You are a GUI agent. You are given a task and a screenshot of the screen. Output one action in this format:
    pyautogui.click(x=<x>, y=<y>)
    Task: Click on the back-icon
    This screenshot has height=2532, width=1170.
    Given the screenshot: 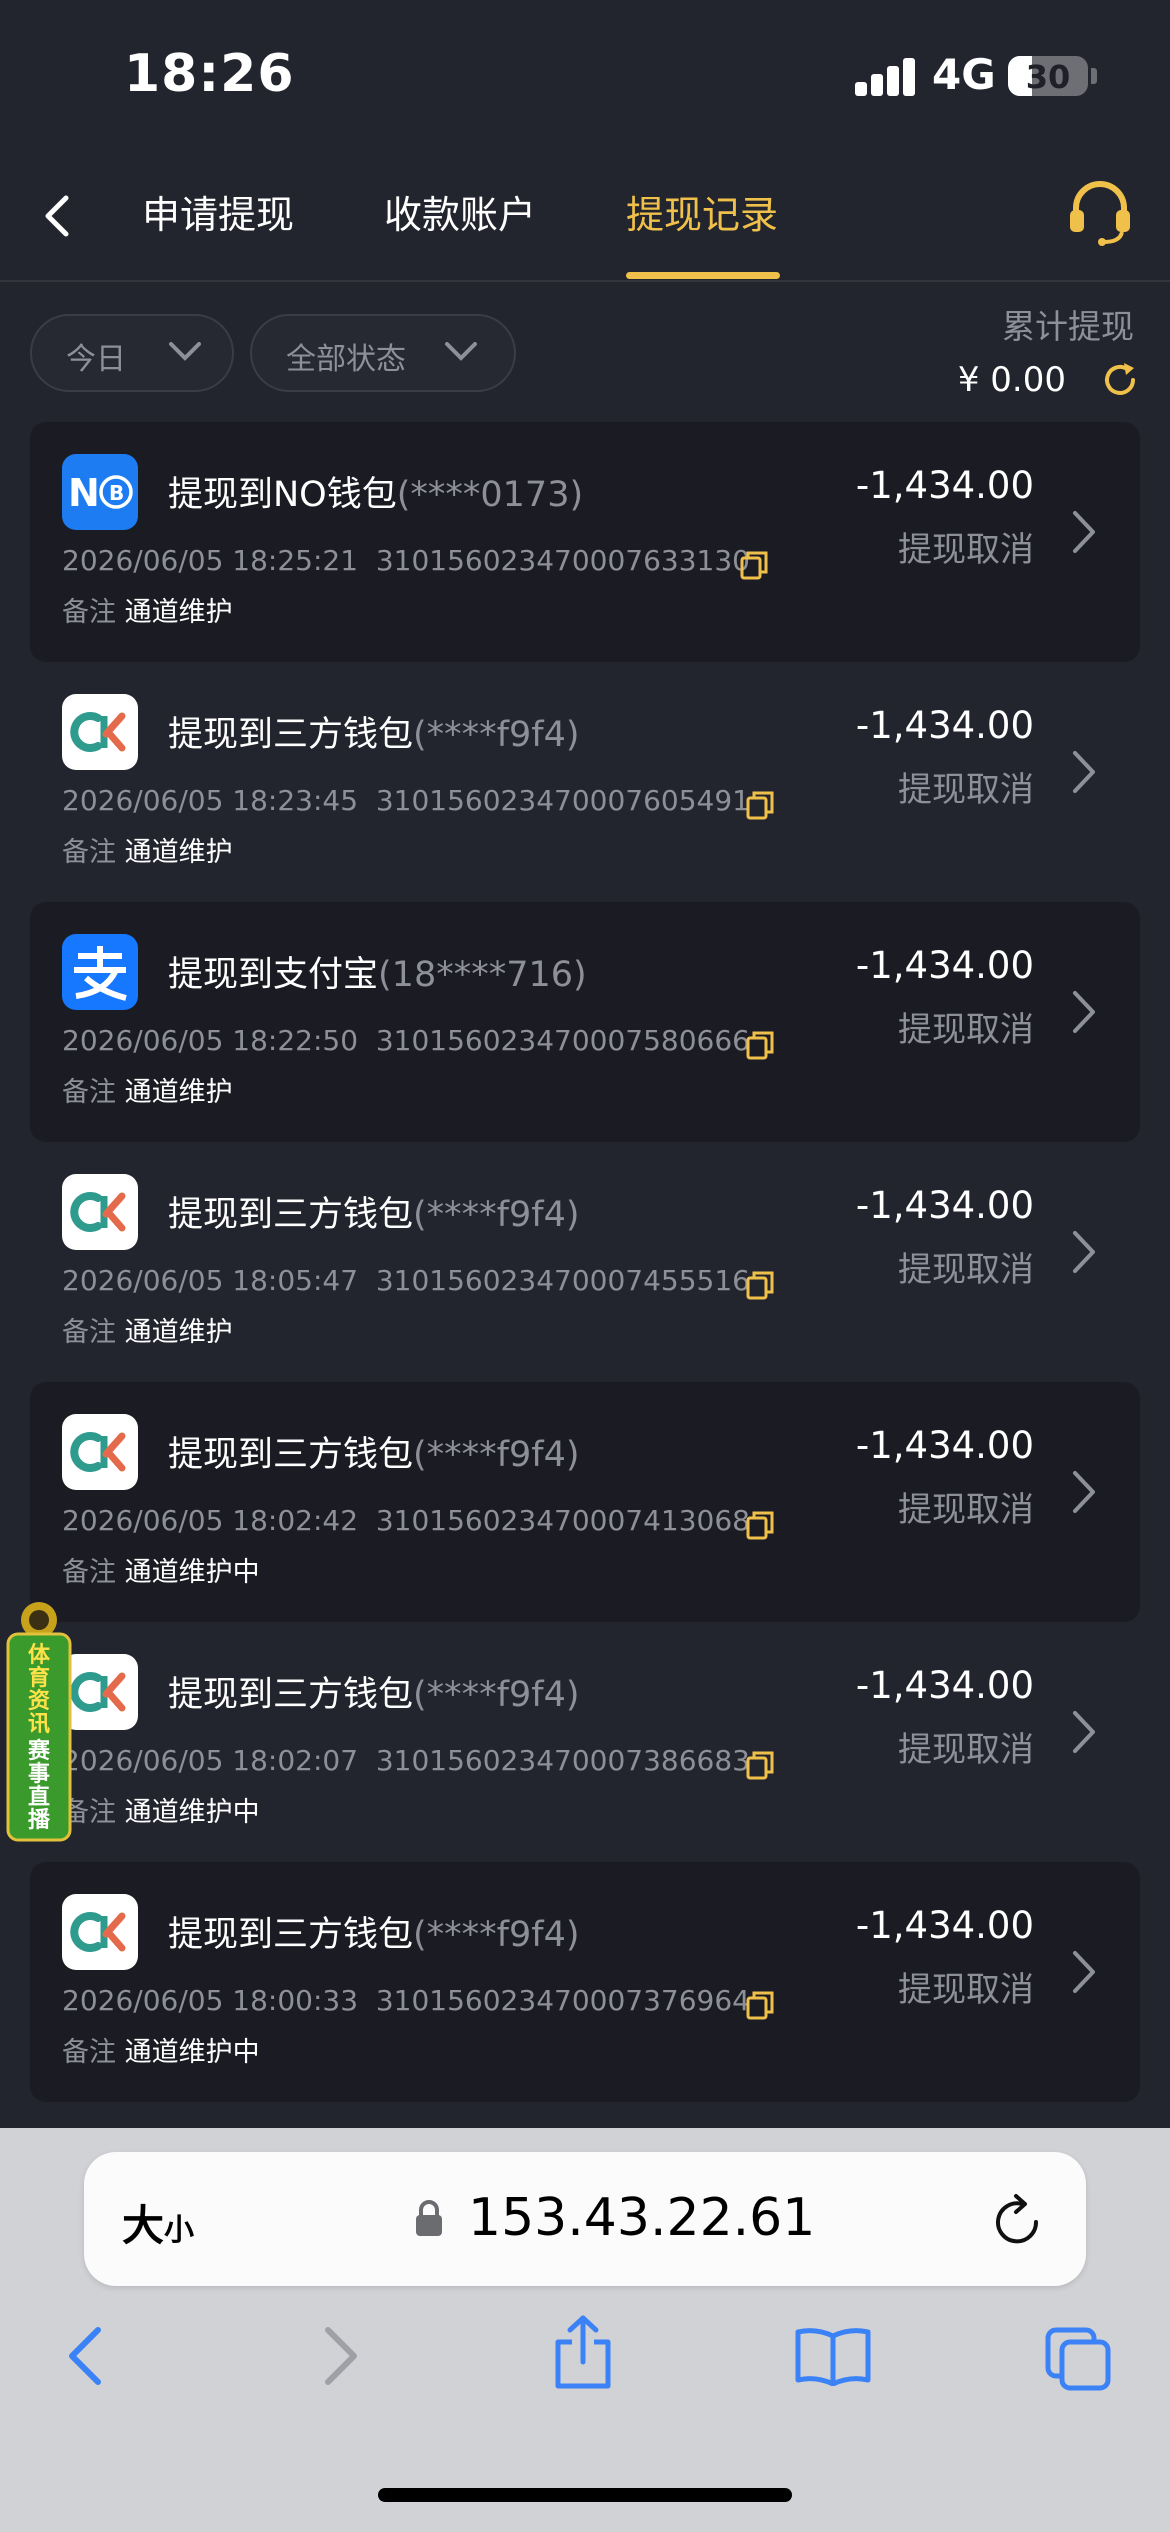 What is the action you would take?
    pyautogui.click(x=59, y=216)
    